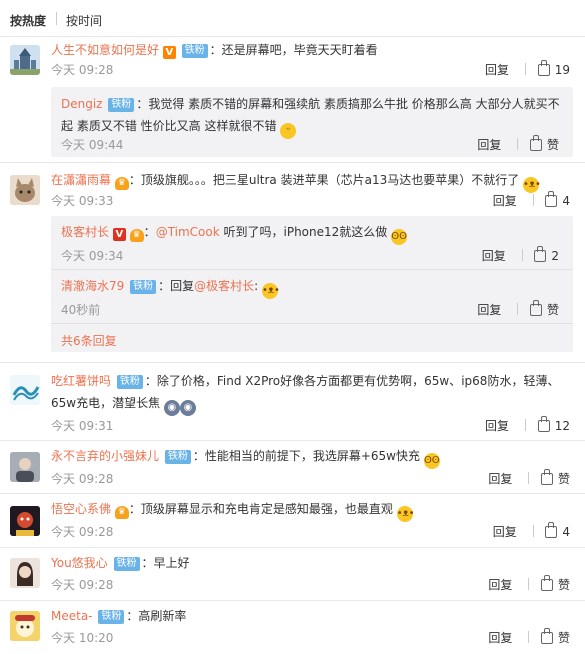  I want to click on comment-time: 今天 10:20, so click(82, 638).